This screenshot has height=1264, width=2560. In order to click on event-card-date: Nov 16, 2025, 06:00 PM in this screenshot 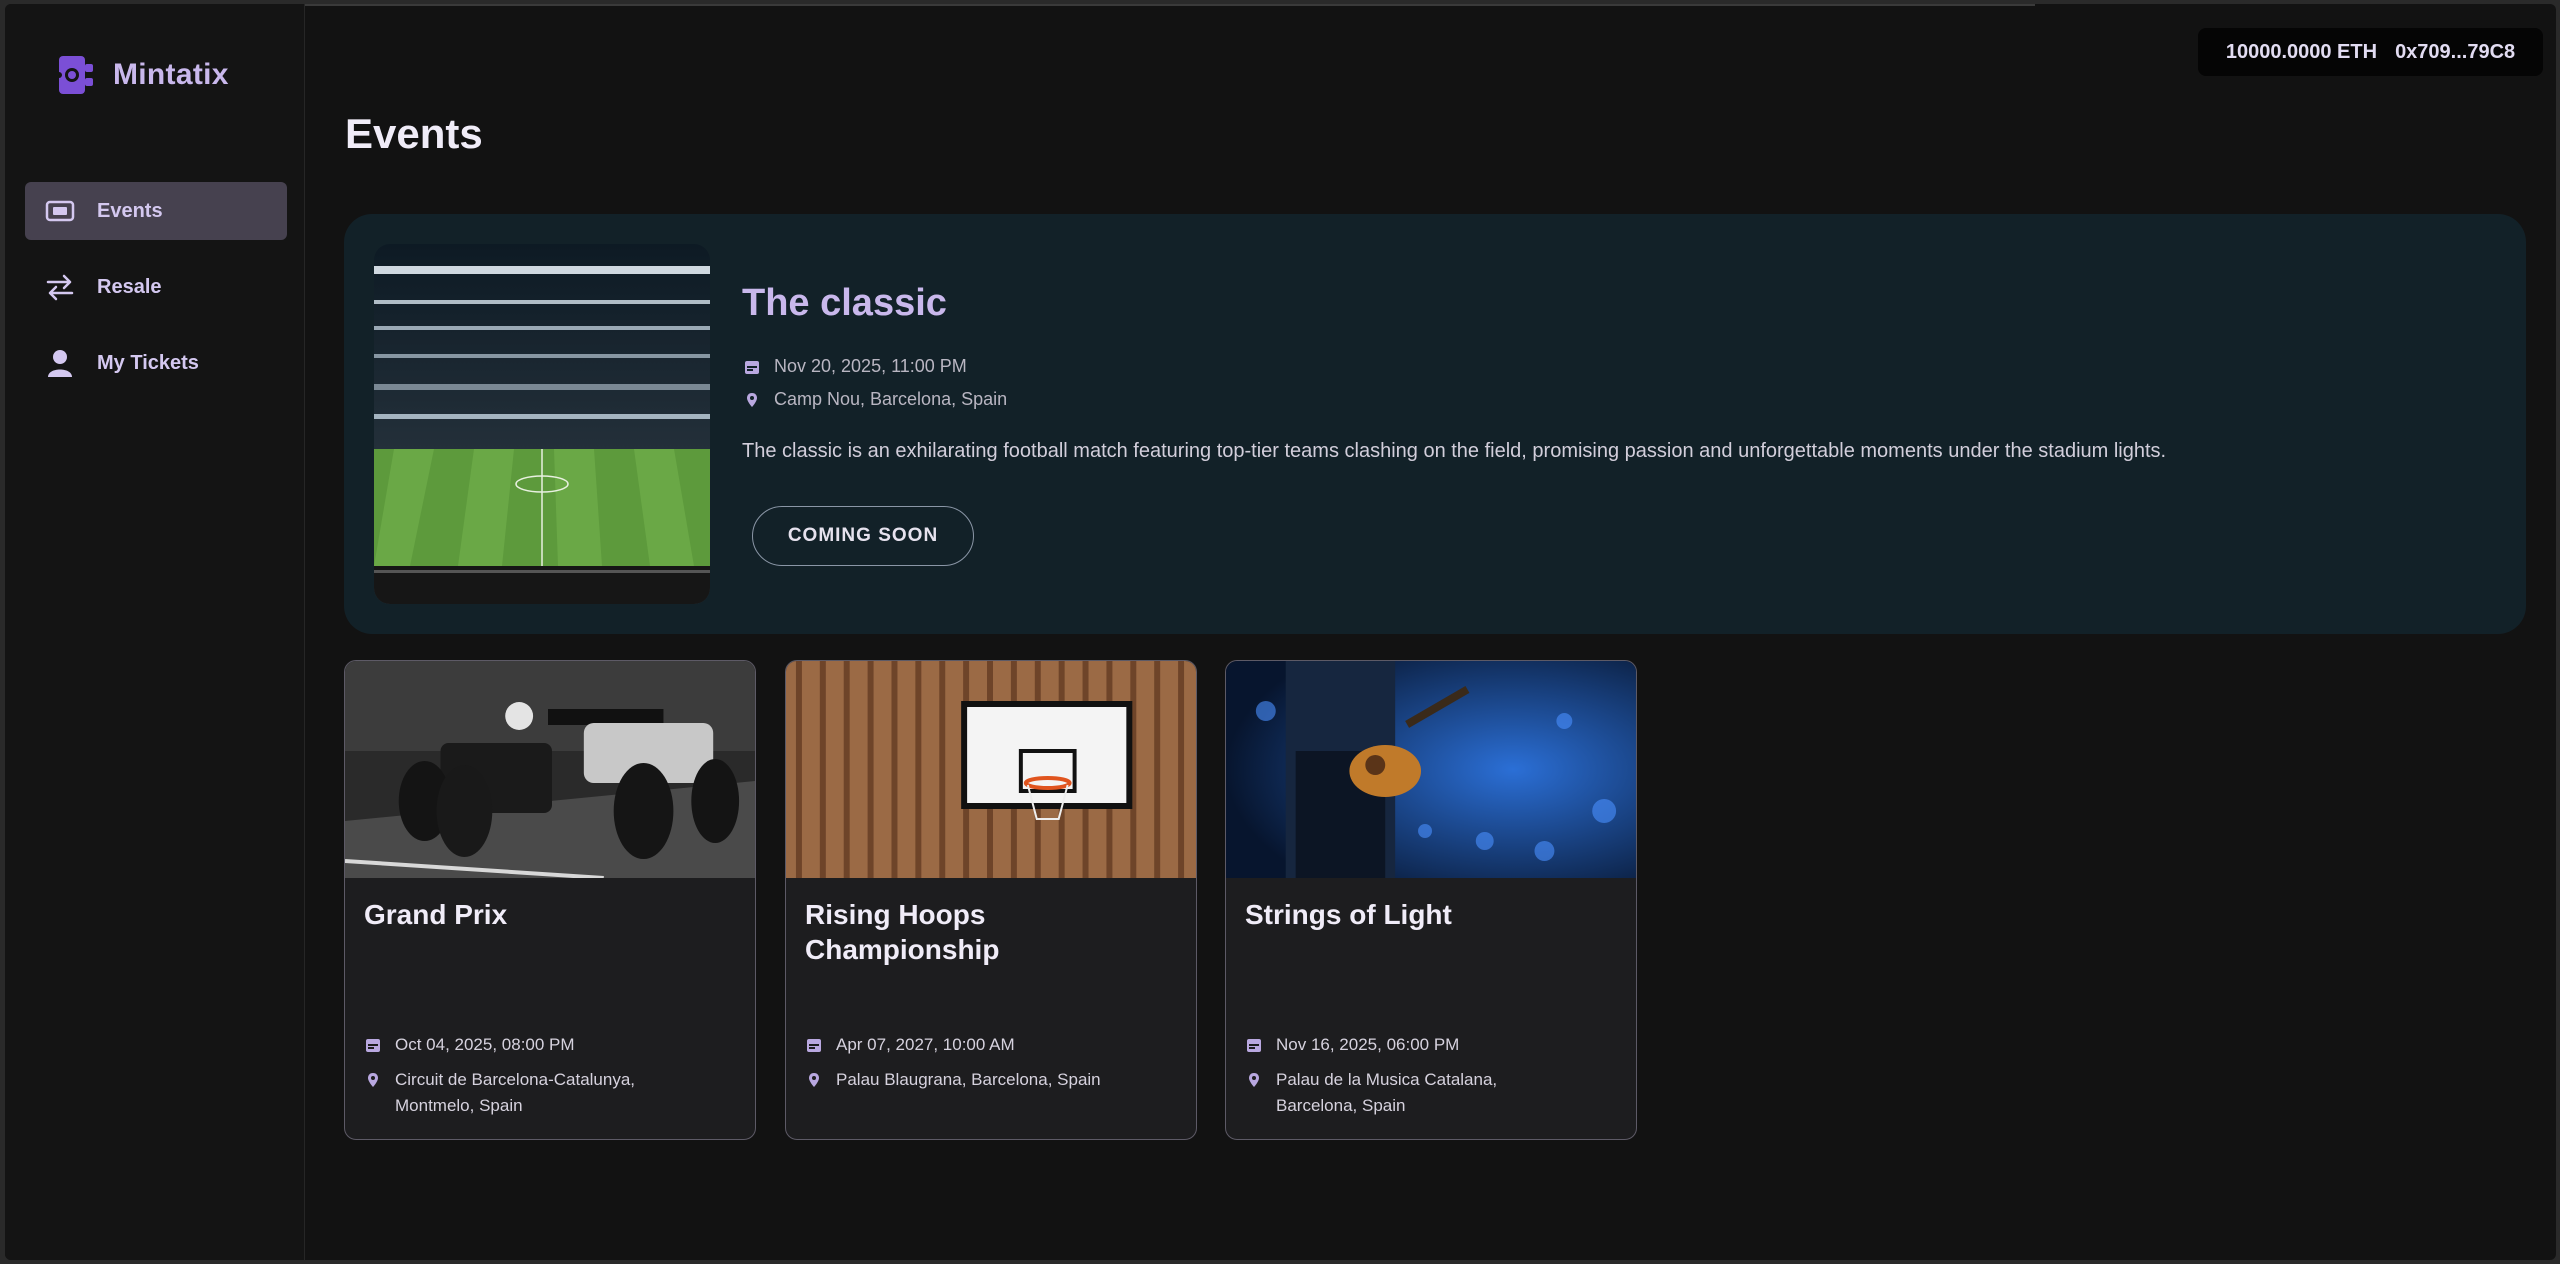, I will do `click(1352, 1045)`.